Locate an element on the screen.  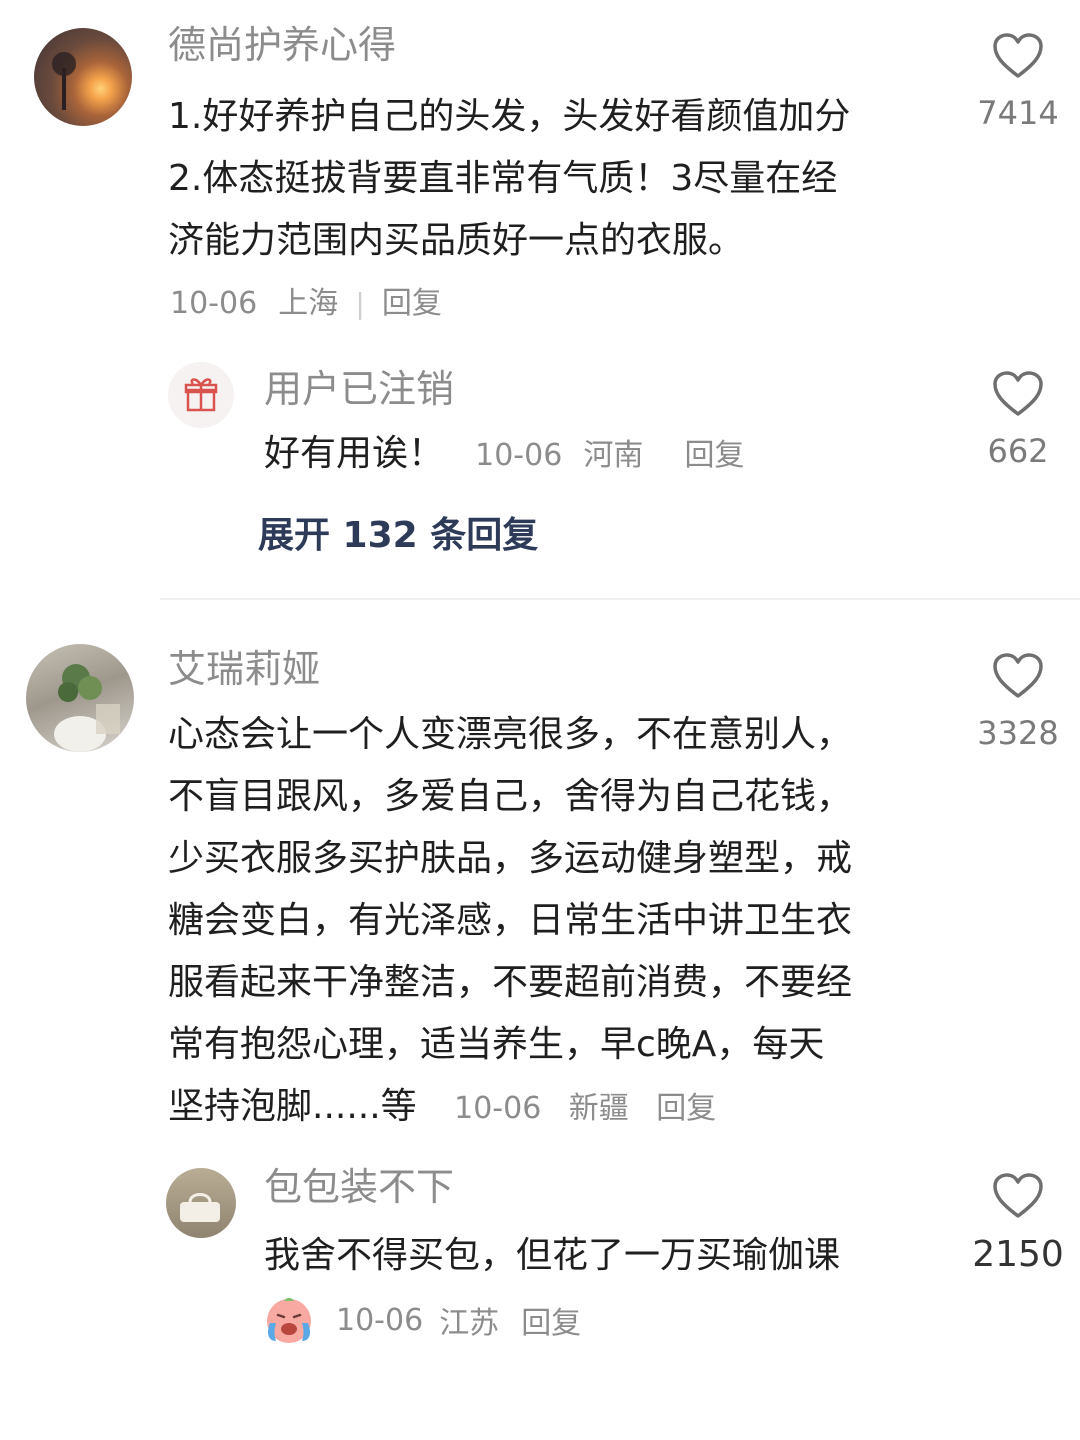
comment-line: 服看起来干净整洁，不要超前消费，不要经 is located at coordinates (510, 982).